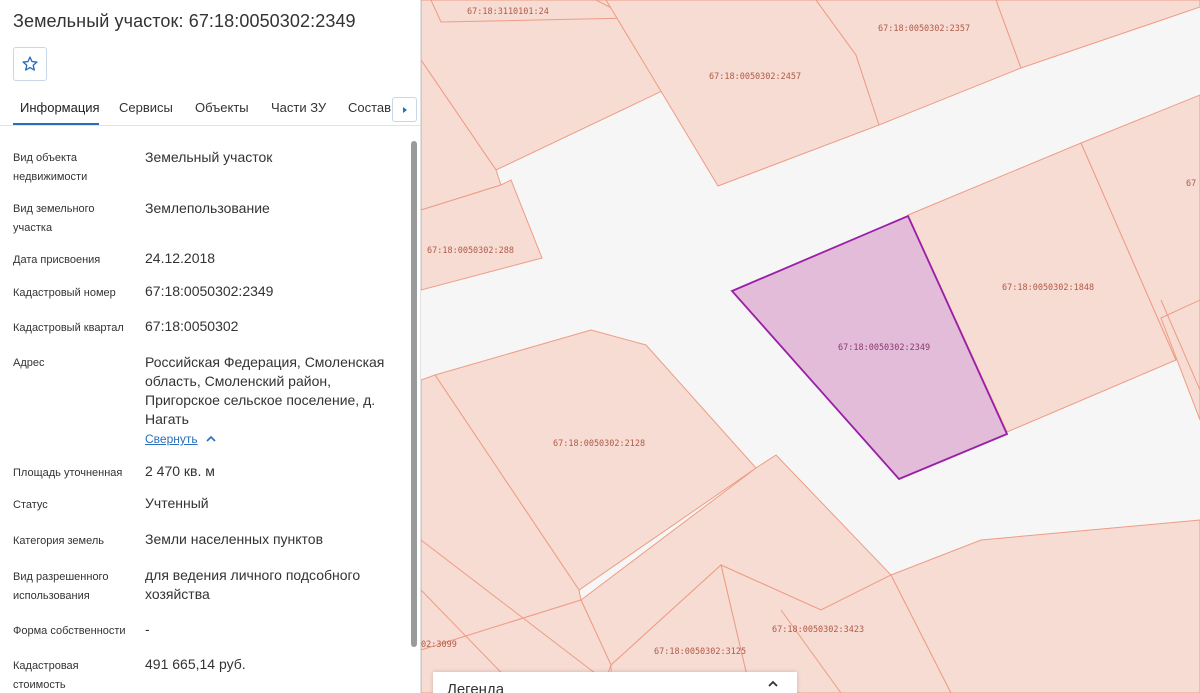 The width and height of the screenshot is (1200, 693). What do you see at coordinates (1048, 288) in the screenshot?
I see `parcel-label: 67:18:0050302:1848` at bounding box center [1048, 288].